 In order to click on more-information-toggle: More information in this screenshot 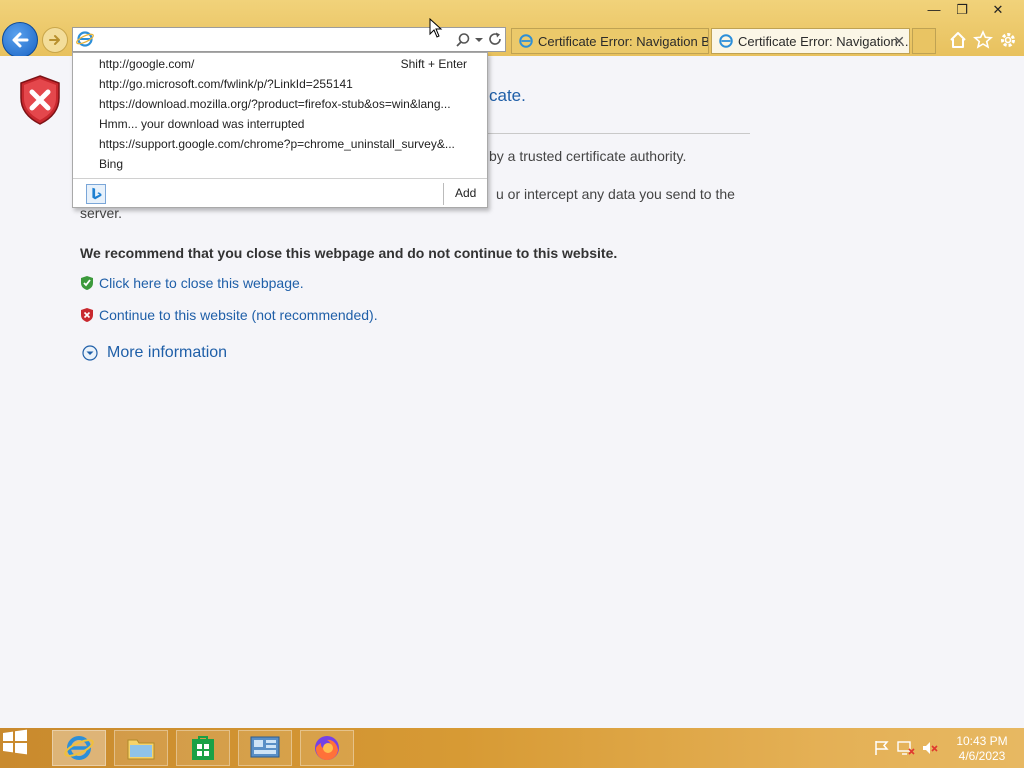, I will do `click(154, 353)`.